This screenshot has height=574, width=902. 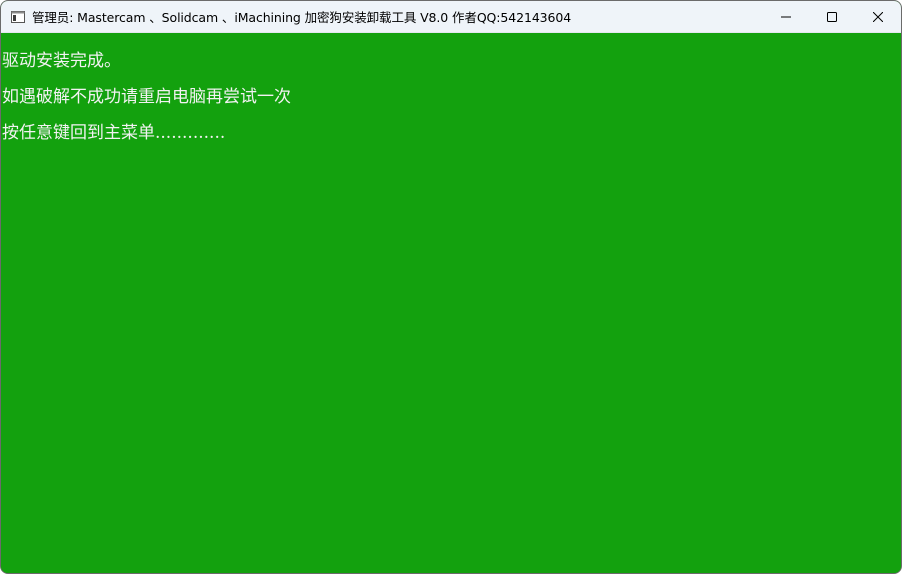 I want to click on close-button, so click(x=878, y=17).